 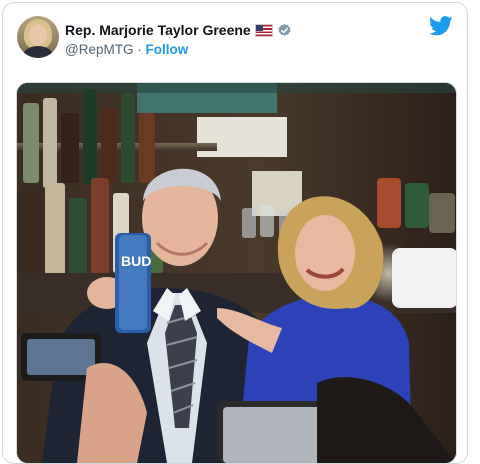 I want to click on avatar-face, so click(x=38, y=35).